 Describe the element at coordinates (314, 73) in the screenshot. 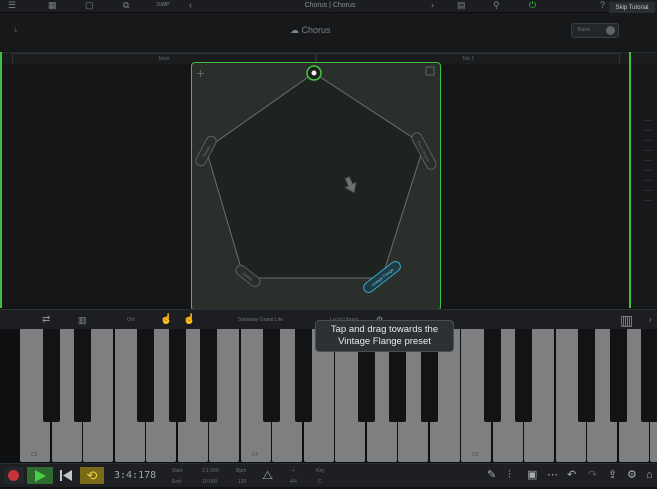

I see `preset-node-dot` at that location.